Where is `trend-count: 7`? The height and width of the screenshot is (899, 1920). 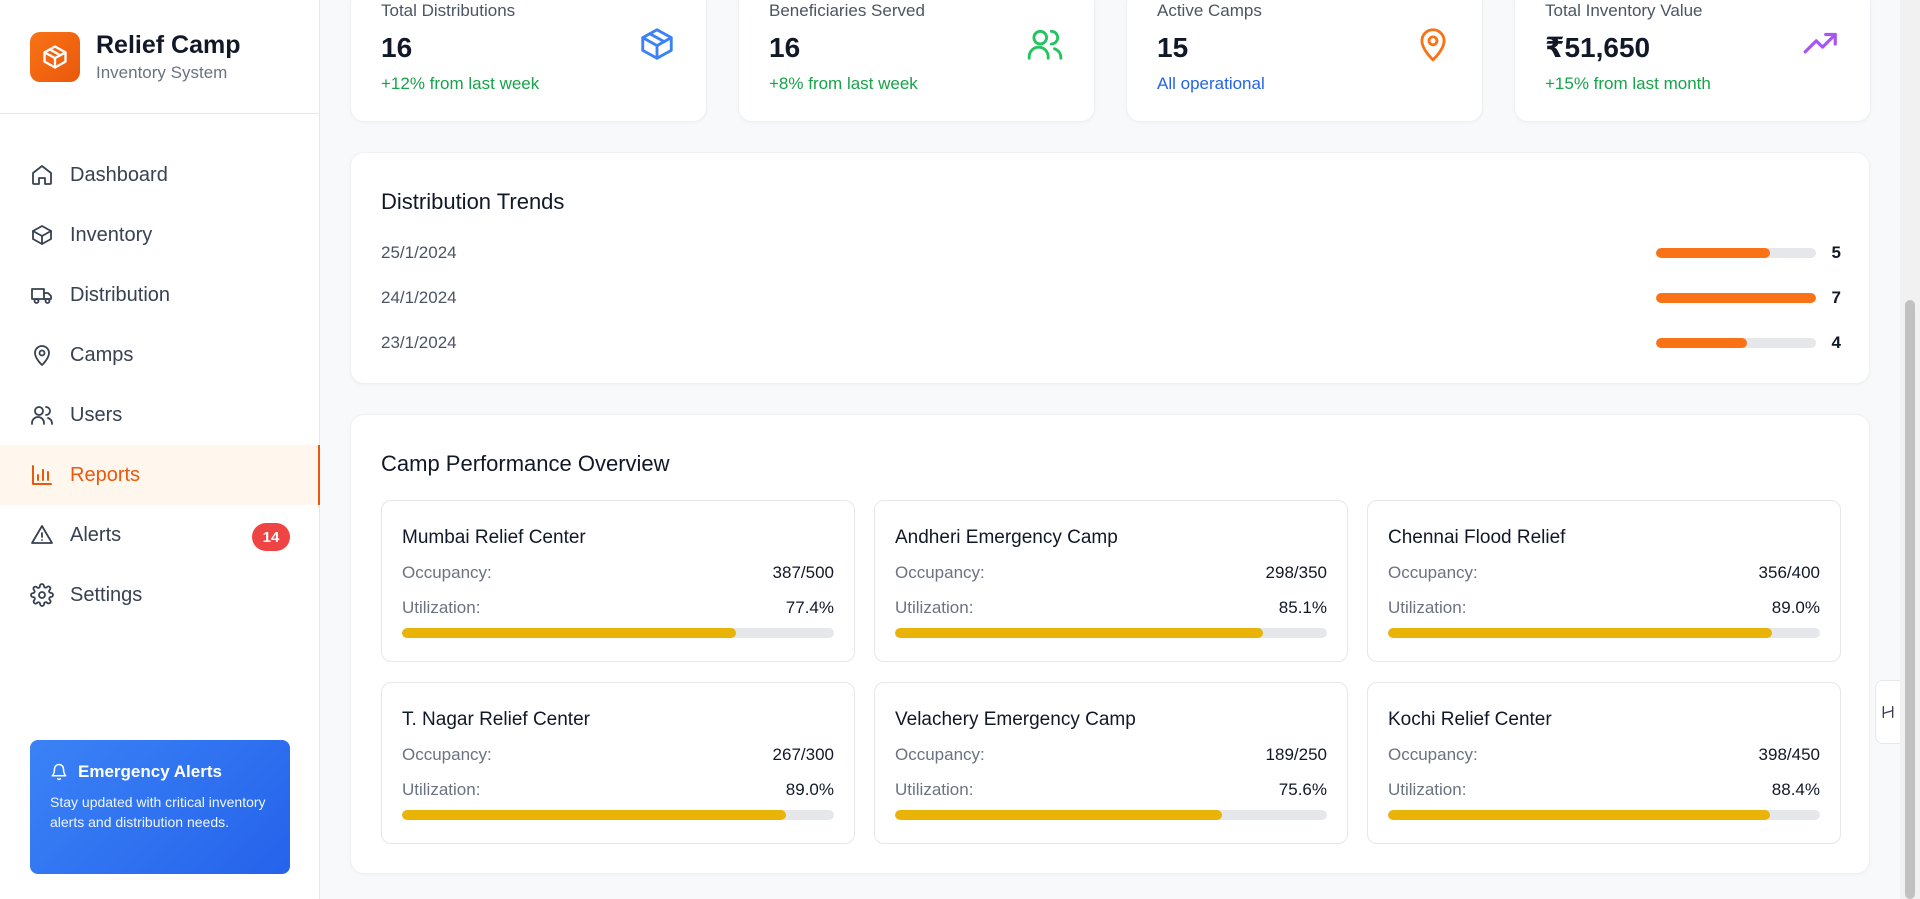 trend-count: 7 is located at coordinates (1836, 297).